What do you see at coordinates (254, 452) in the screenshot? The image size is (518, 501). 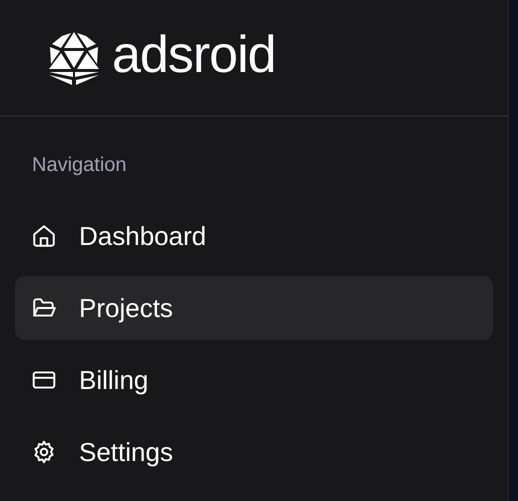 I see `nav-item: Settings` at bounding box center [254, 452].